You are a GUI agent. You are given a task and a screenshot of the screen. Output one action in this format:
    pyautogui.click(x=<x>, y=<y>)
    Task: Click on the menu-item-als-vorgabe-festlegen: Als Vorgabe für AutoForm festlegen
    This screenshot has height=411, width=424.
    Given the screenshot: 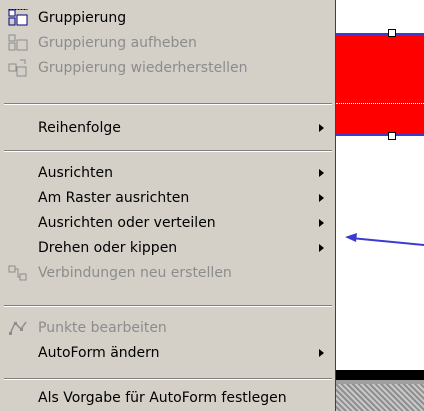 What is the action you would take?
    pyautogui.click(x=168, y=398)
    